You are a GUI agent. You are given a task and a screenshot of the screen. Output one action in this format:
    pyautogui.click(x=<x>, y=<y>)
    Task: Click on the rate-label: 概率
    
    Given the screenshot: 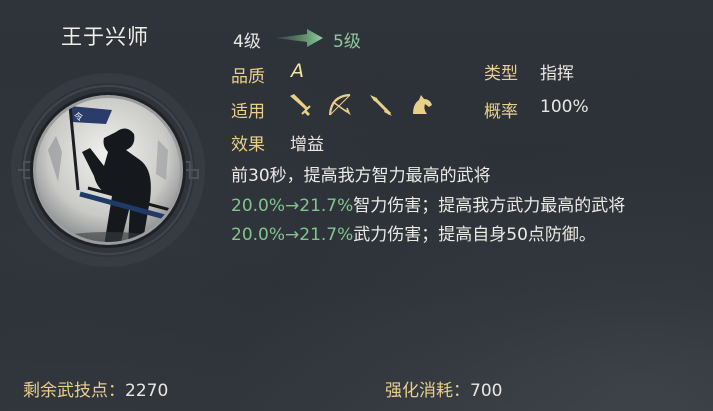 What is the action you would take?
    pyautogui.click(x=501, y=112)
    